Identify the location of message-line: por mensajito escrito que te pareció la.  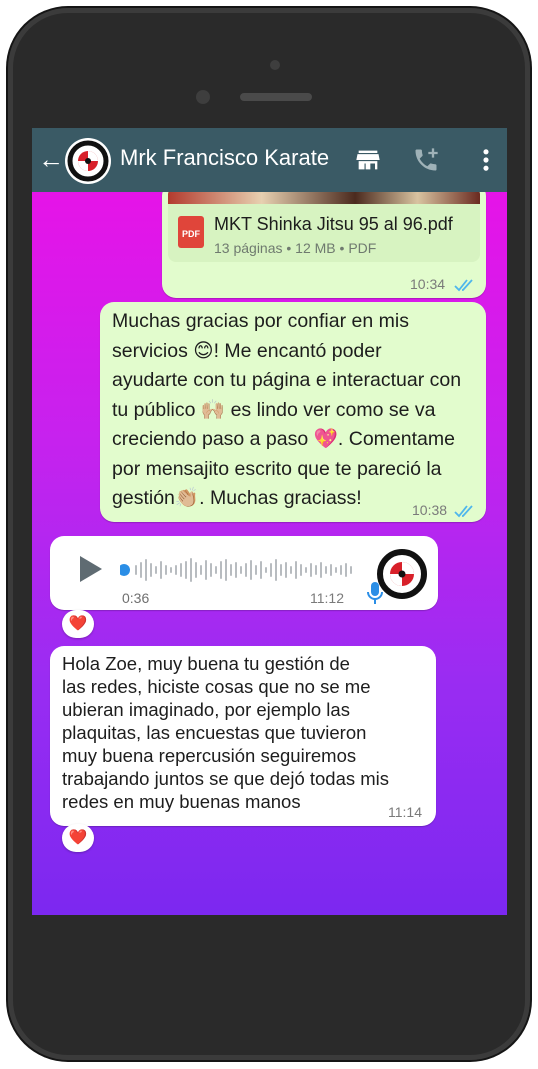
(277, 468).